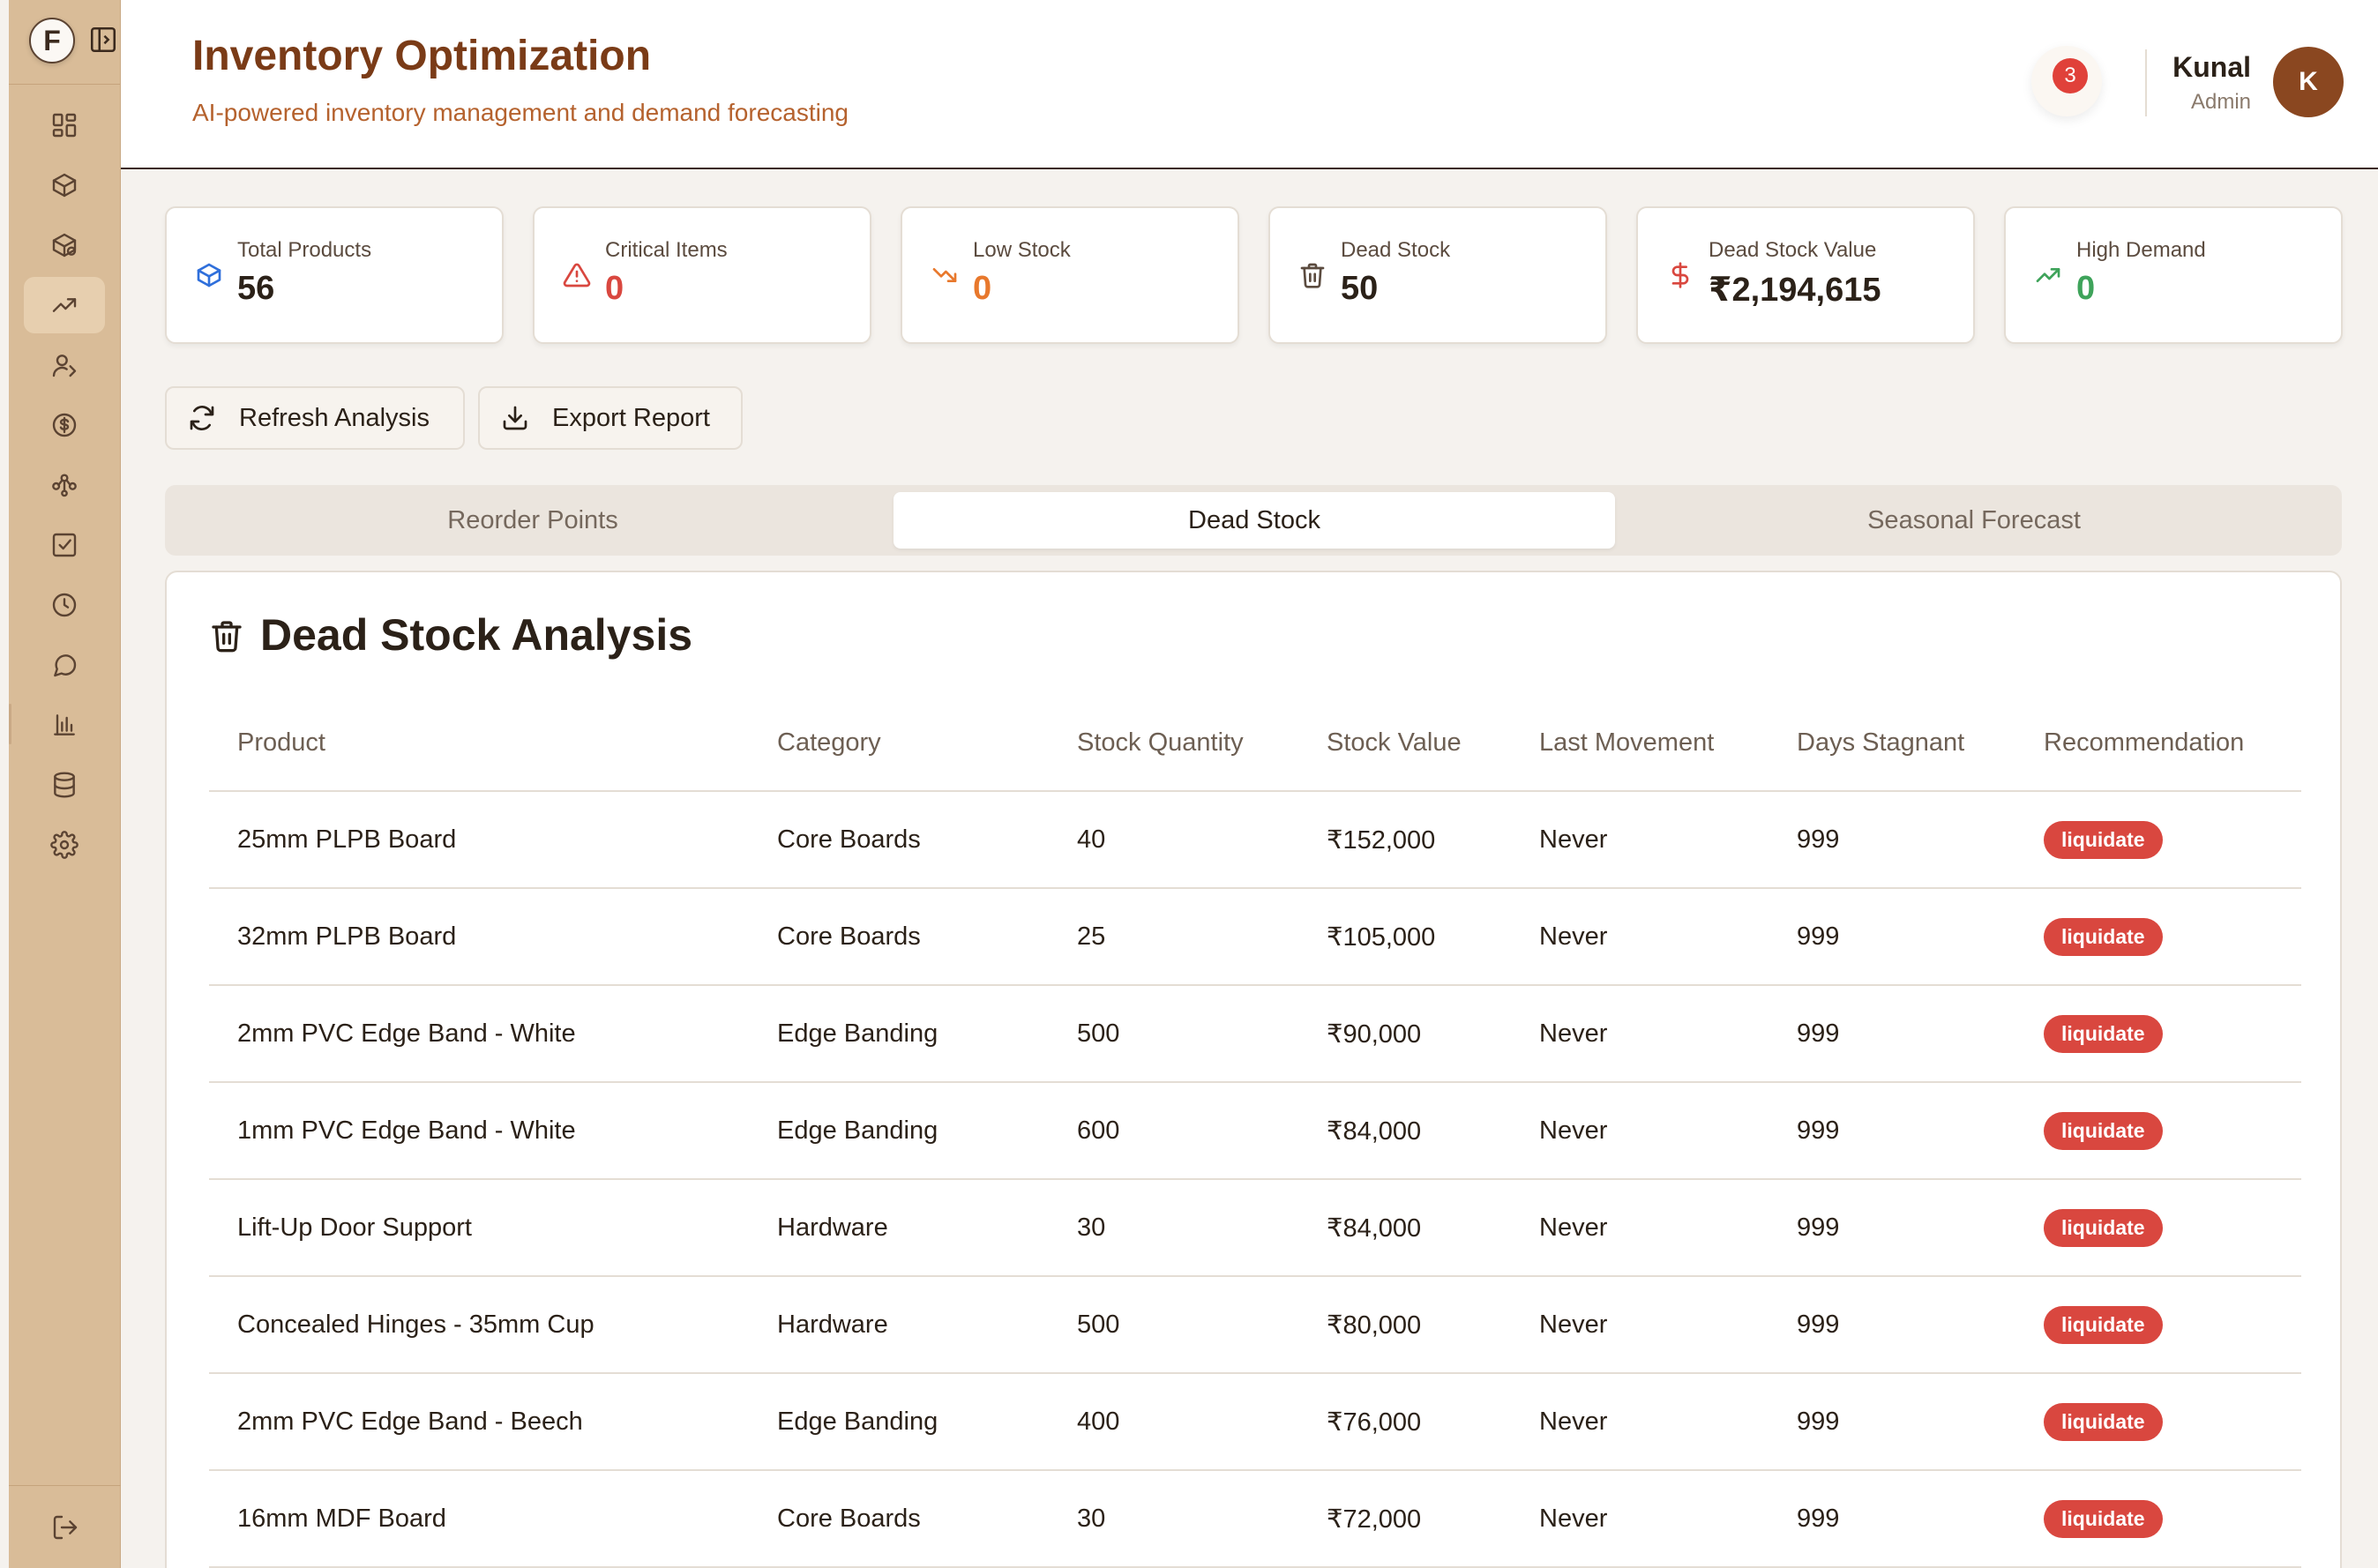 This screenshot has width=2378, height=1568. Describe the element at coordinates (64, 425) in the screenshot. I see `sidebar-item-finance` at that location.